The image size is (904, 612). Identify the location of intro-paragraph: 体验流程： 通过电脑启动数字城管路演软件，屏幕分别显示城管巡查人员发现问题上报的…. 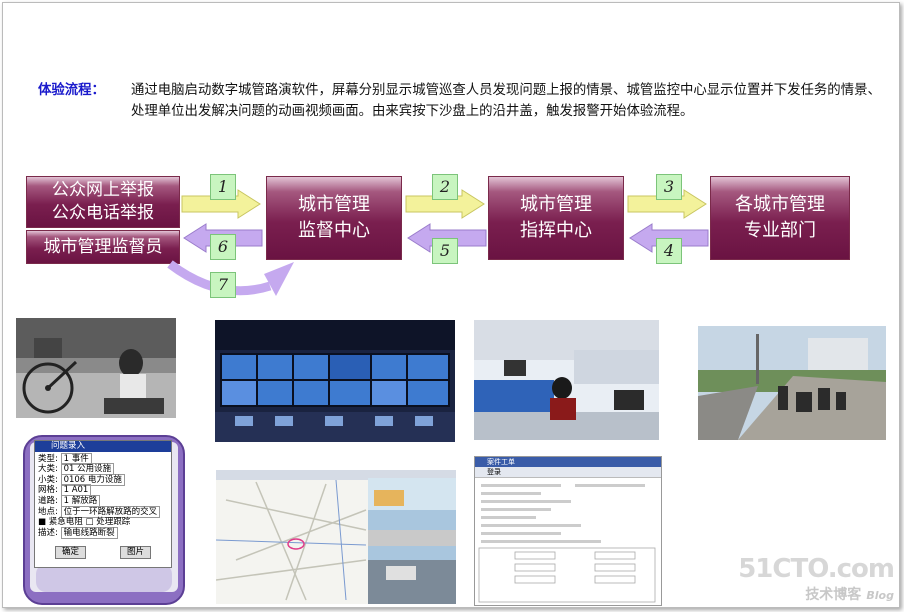
(465, 101).